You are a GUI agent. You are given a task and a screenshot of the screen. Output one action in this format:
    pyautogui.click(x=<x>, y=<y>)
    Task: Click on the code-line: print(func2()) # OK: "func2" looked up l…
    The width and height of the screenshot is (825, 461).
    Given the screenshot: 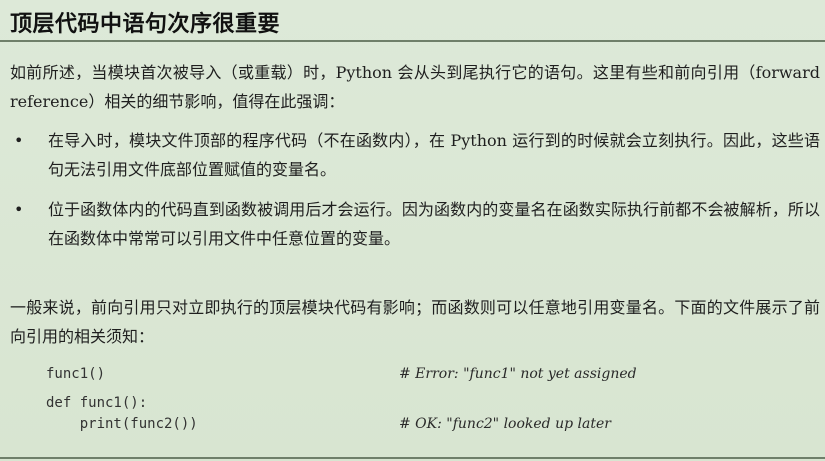 What is the action you would take?
    pyautogui.click(x=426, y=424)
    